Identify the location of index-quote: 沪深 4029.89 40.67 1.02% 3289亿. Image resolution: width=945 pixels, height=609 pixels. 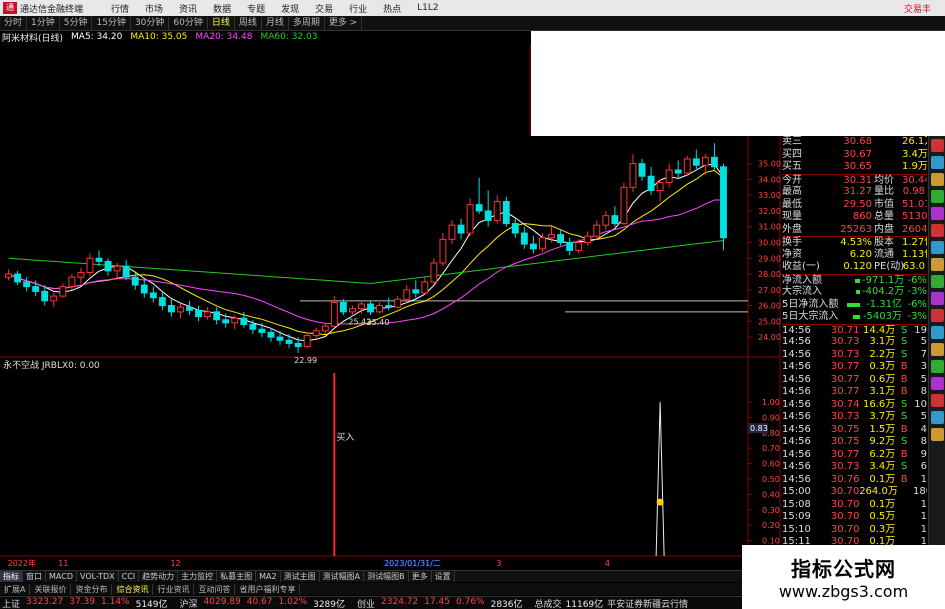
(263, 603).